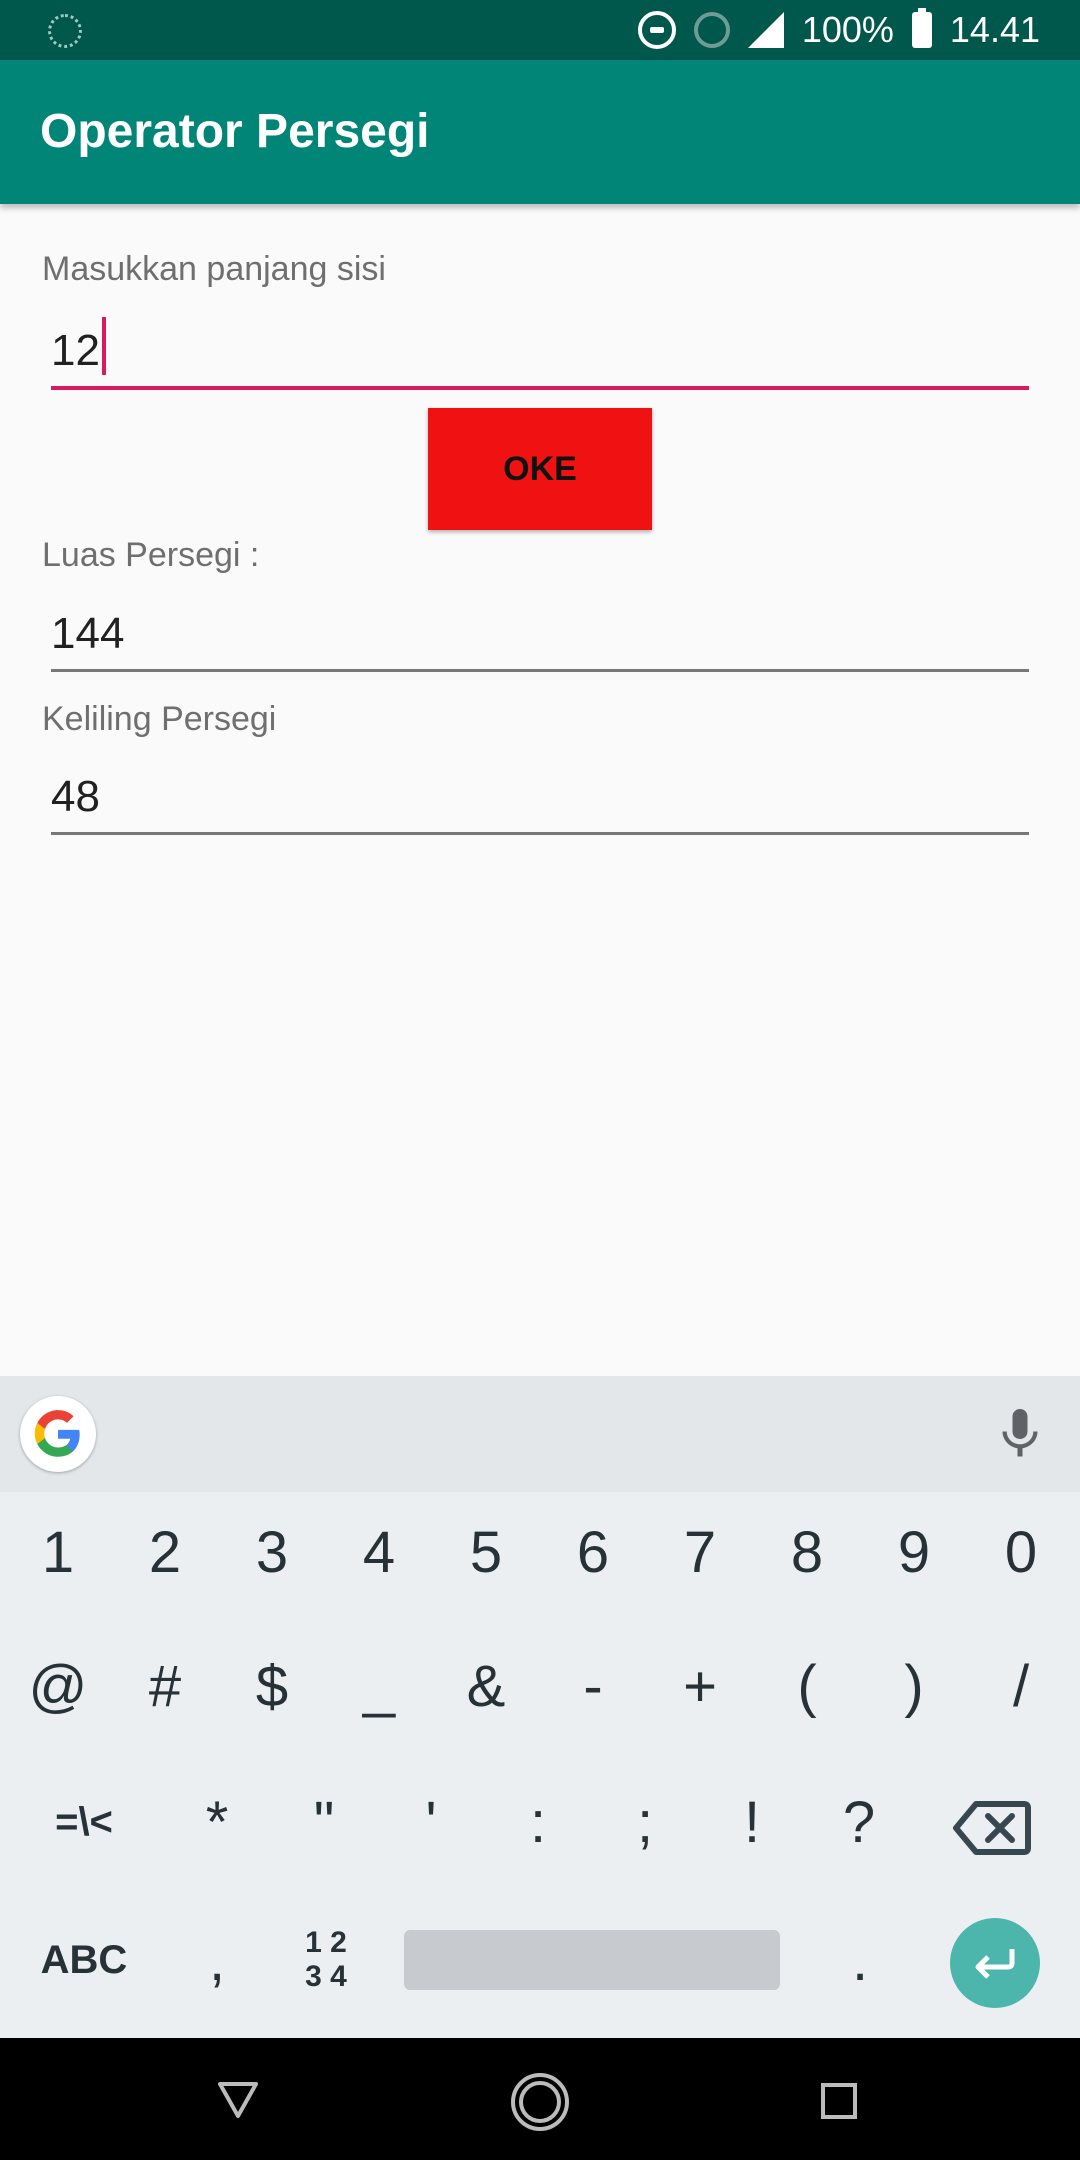 The image size is (1080, 2160). I want to click on key-comma: ,, so click(217, 1960).